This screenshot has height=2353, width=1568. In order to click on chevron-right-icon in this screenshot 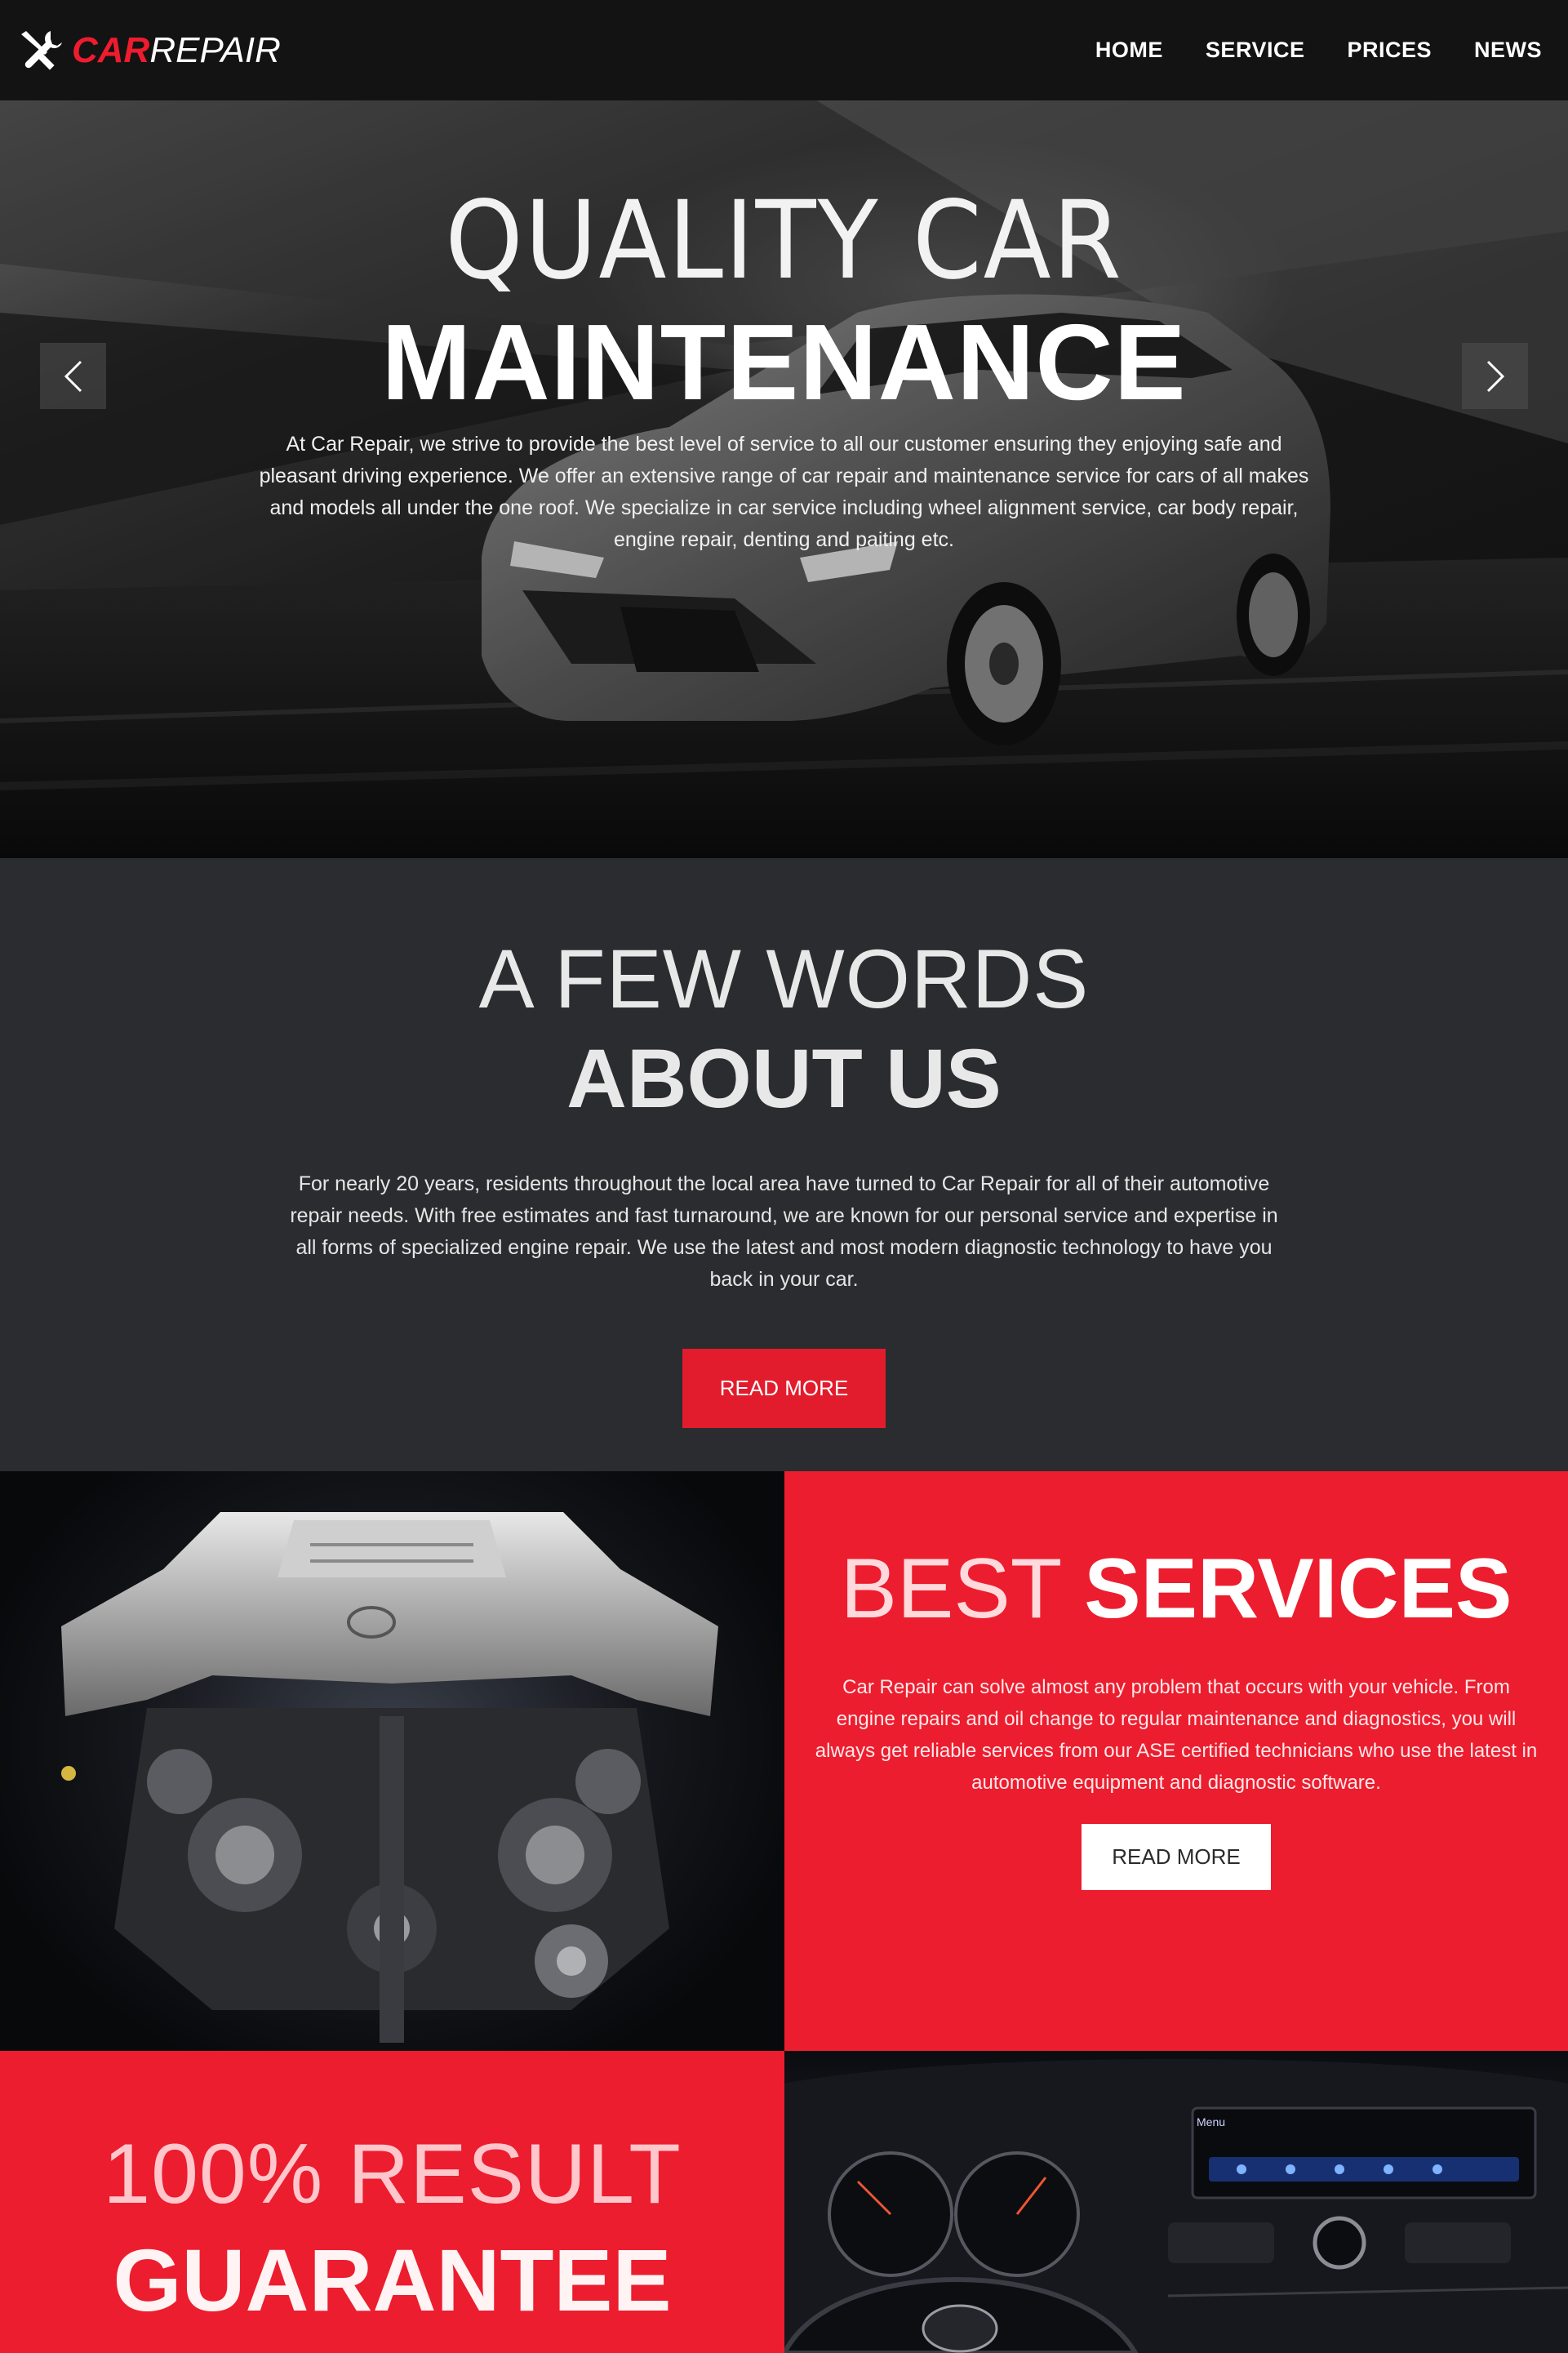, I will do `click(1495, 376)`.